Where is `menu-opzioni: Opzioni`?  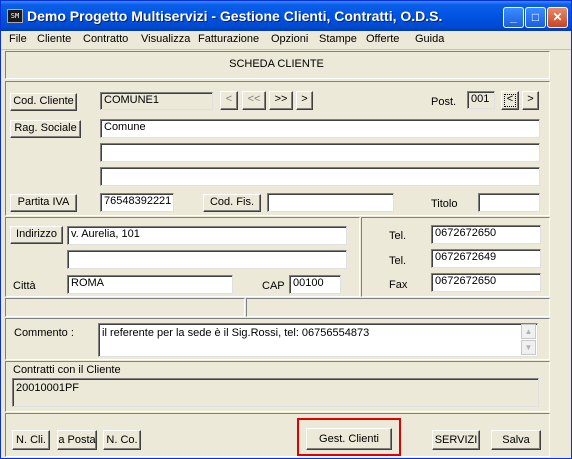 menu-opzioni: Opzioni is located at coordinates (289, 39).